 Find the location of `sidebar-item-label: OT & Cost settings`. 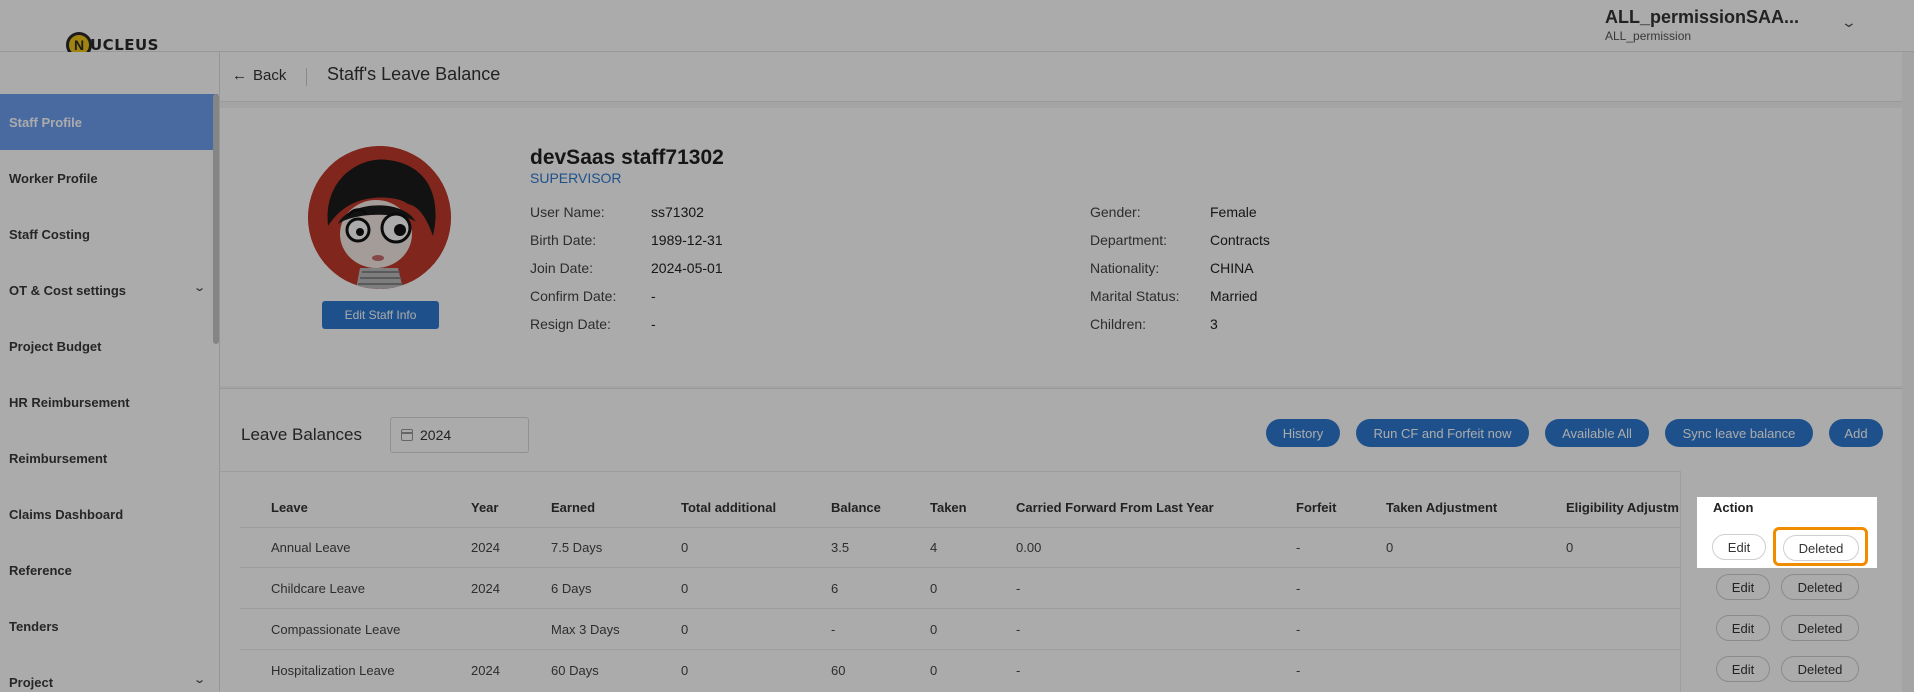

sidebar-item-label: OT & Cost settings is located at coordinates (68, 290).